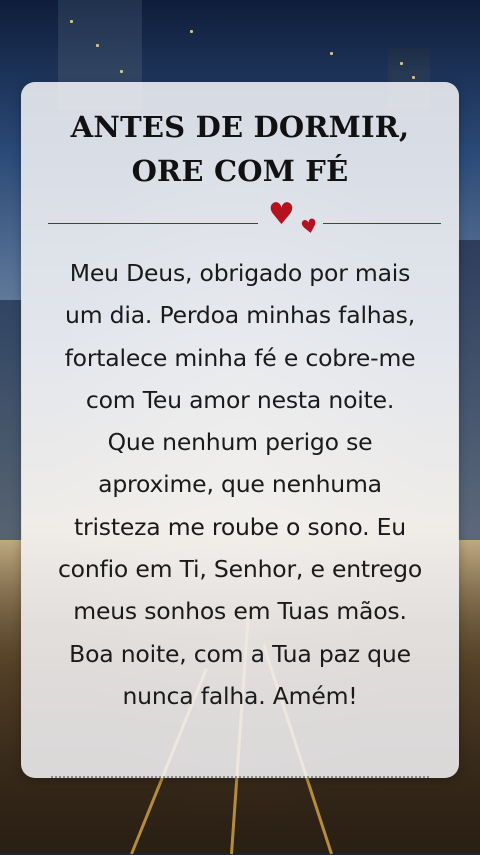 The width and height of the screenshot is (480, 855). I want to click on prayer-line: nunca falha. Amém!, so click(240, 695).